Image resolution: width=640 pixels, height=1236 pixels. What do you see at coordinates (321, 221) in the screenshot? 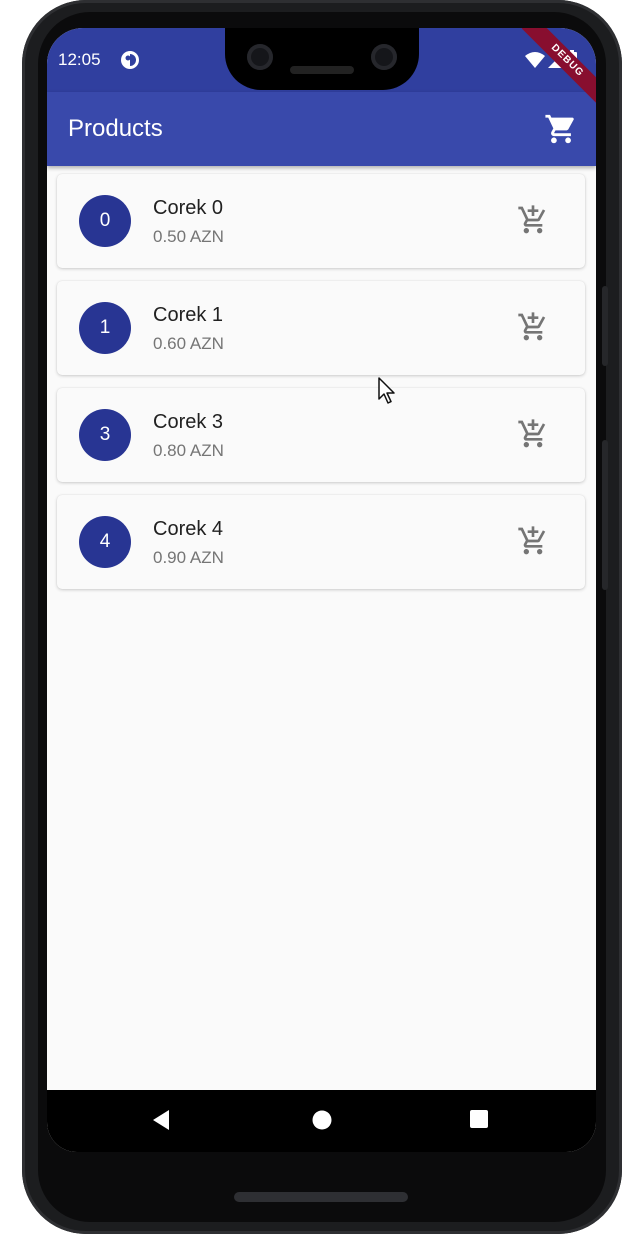
I see `product-card: 0 Corek 0 0.50 AZN` at bounding box center [321, 221].